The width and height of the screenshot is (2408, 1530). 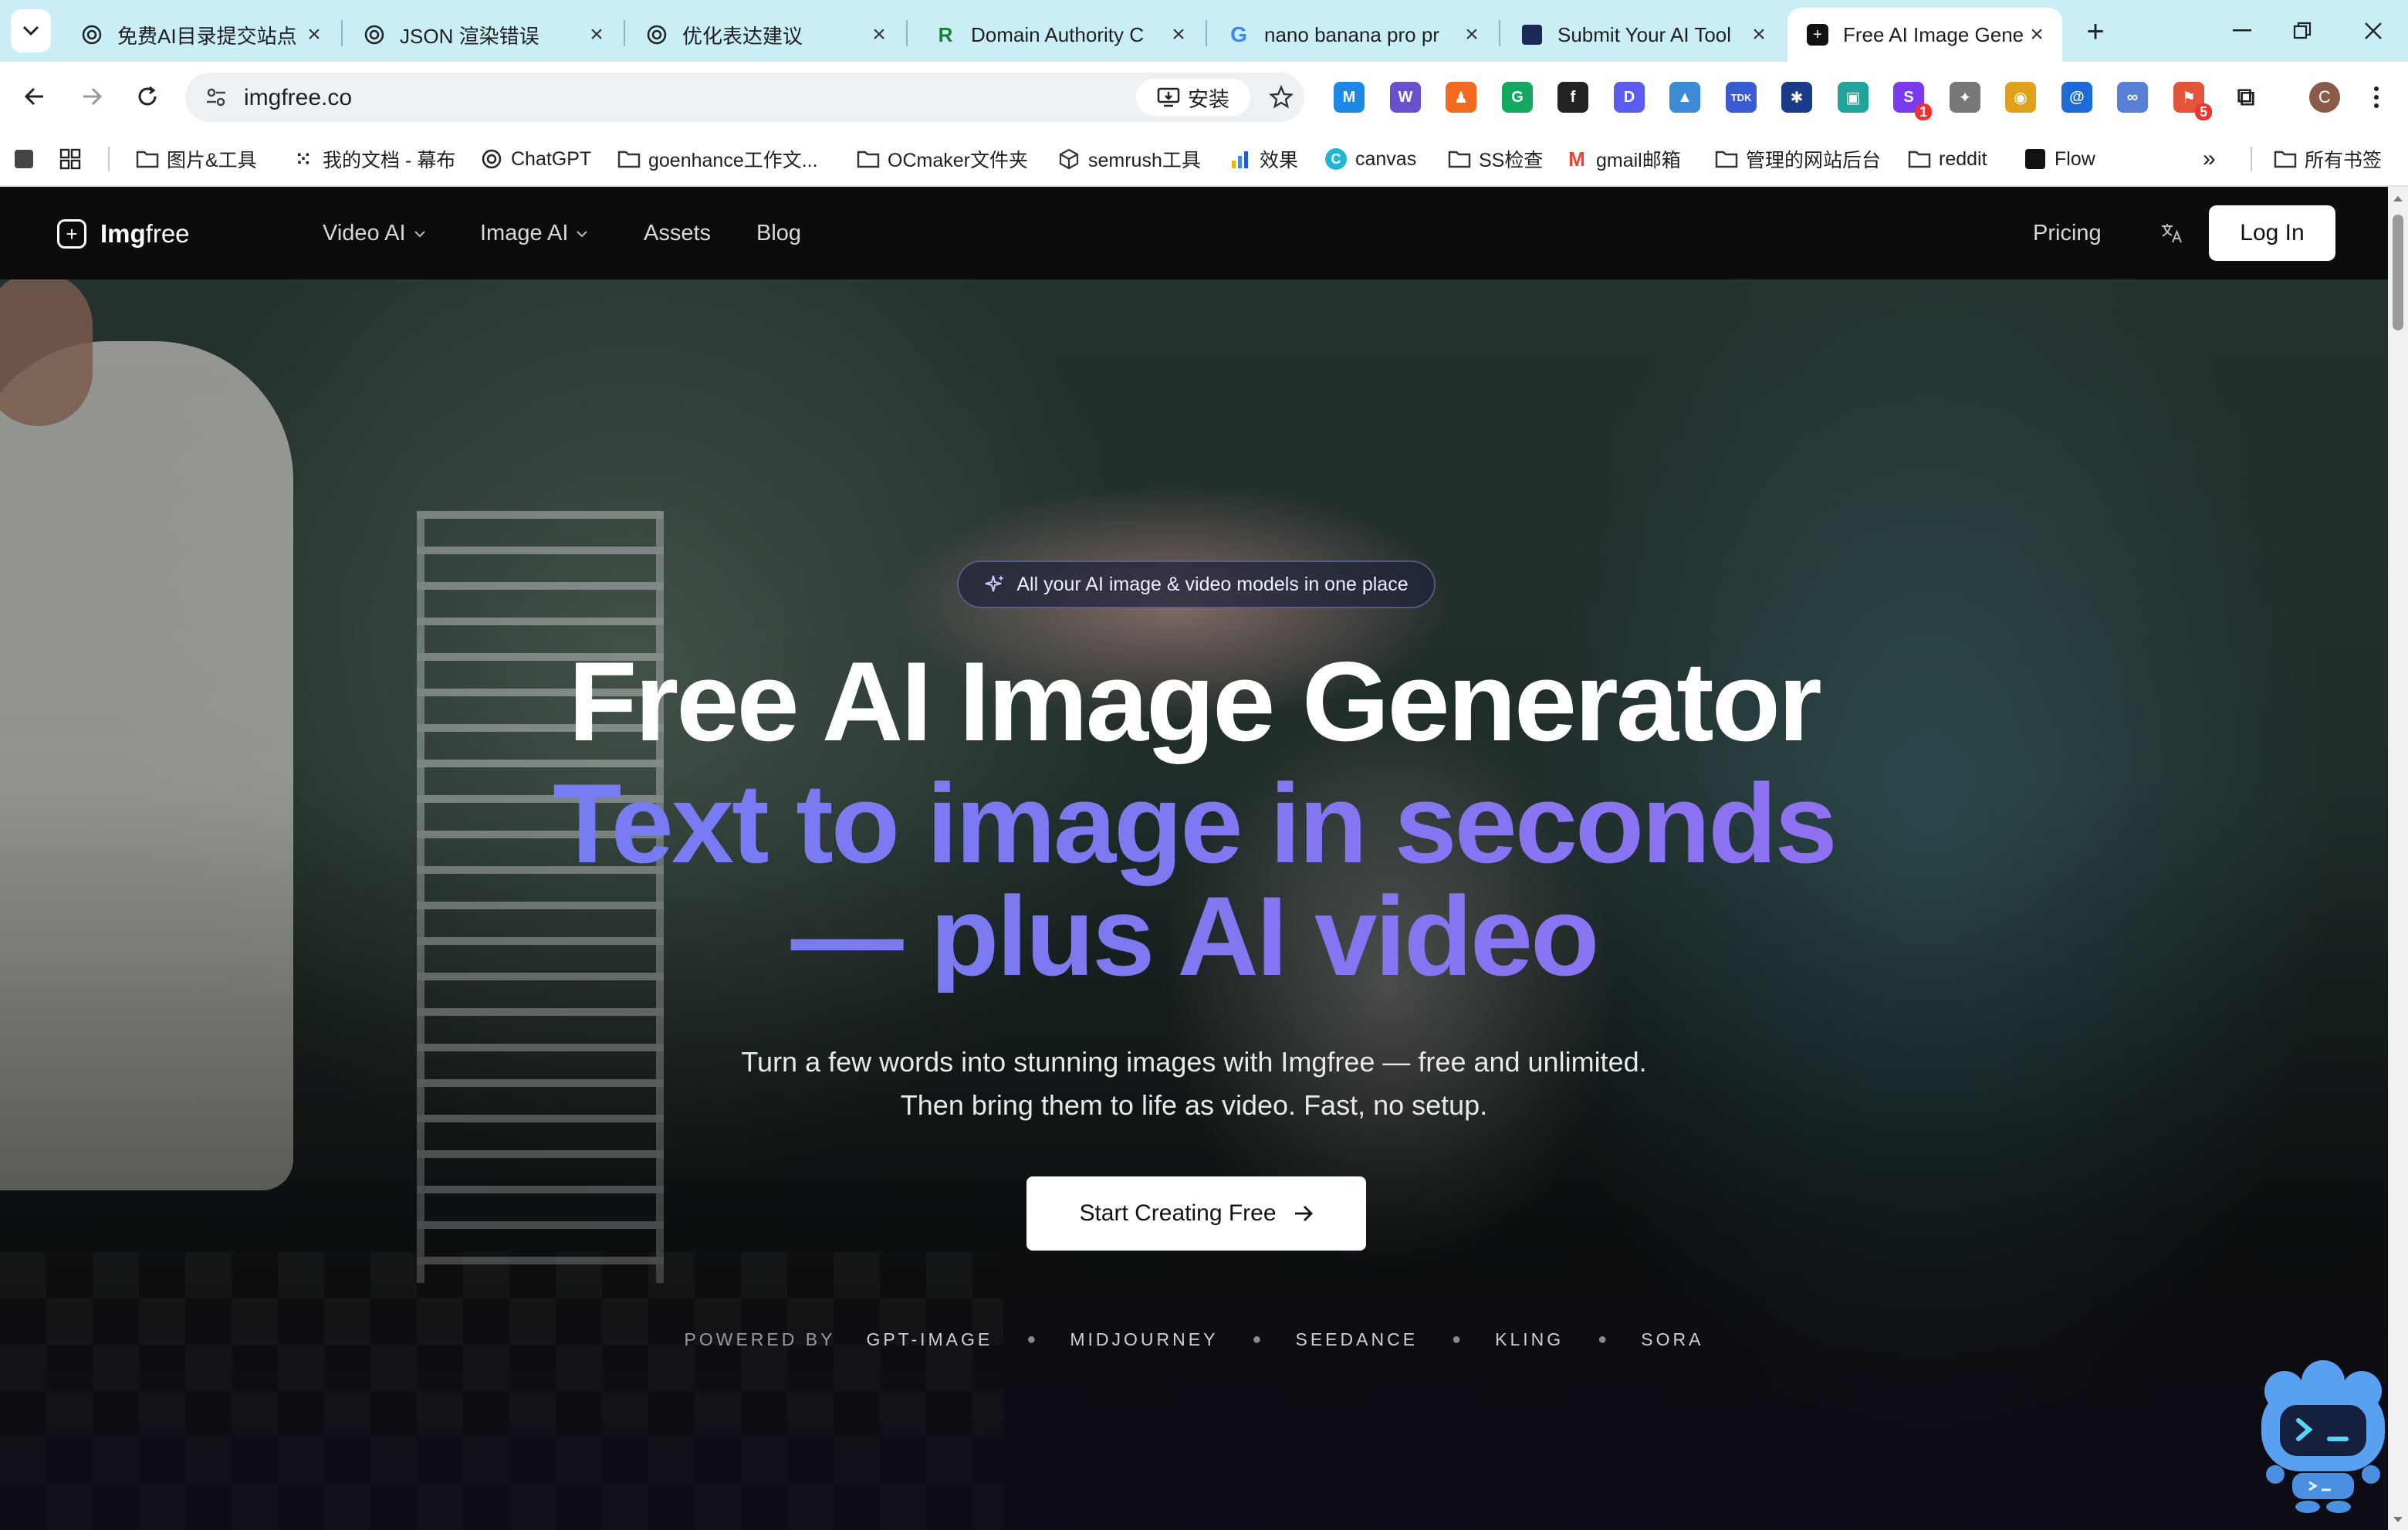 I want to click on chess-icon: ♟, so click(x=1461, y=97).